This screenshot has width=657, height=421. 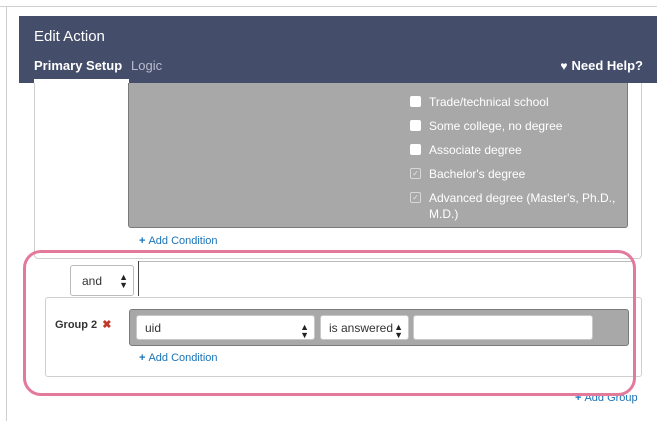 I want to click on left-divider, so click(x=6, y=213).